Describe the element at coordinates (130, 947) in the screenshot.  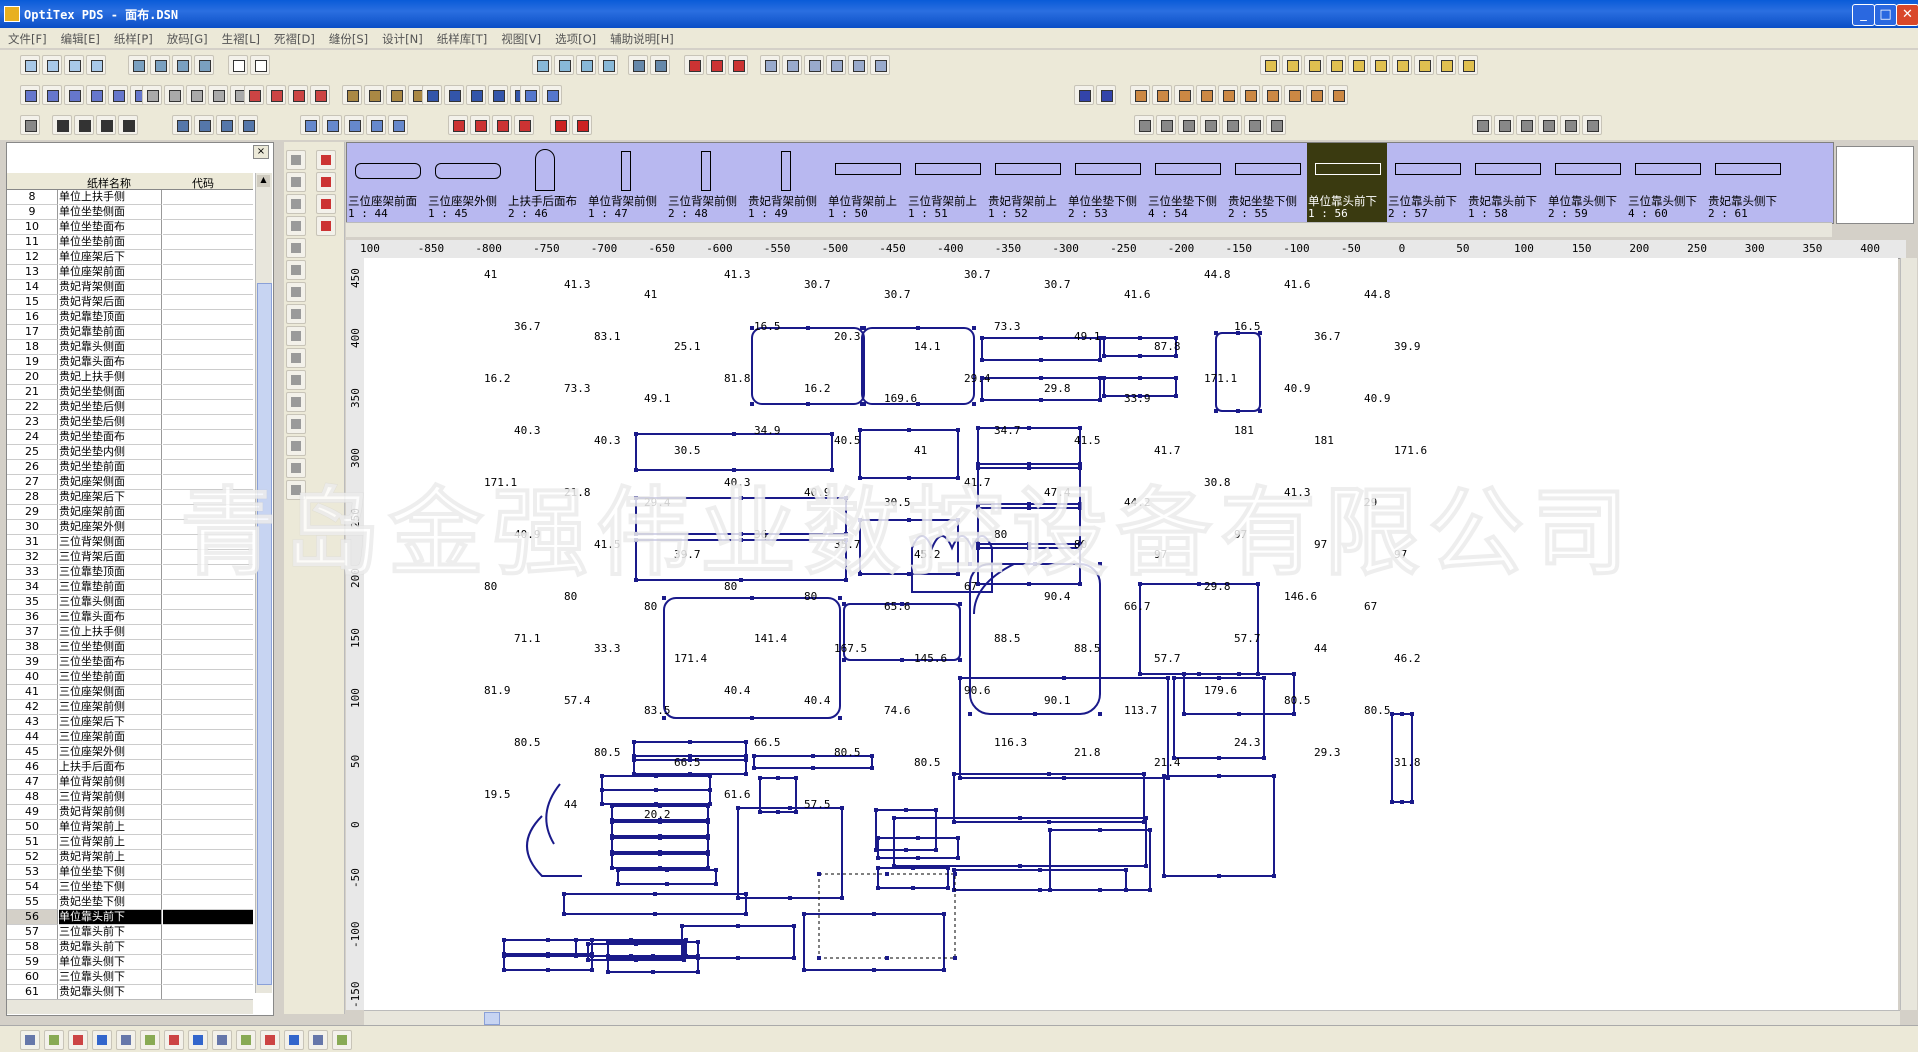
I see `pattern-row: 58 贵妃靠头前下` at that location.